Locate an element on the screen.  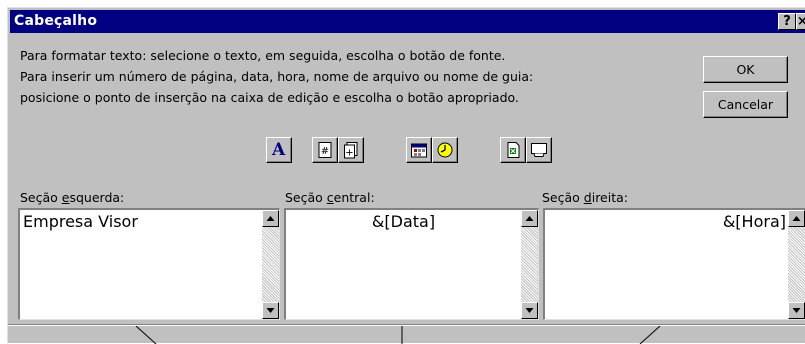
right-section-editbox: &[Hora] is located at coordinates (674, 264).